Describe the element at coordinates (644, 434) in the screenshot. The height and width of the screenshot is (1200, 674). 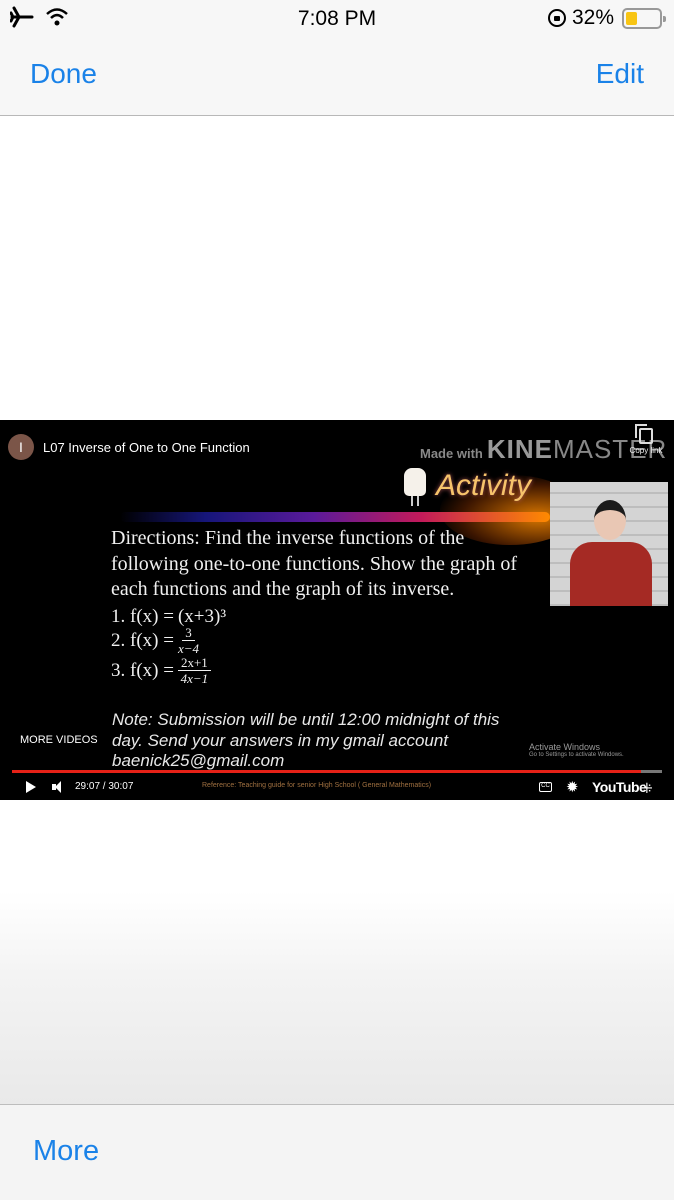
I see `copy-icon` at that location.